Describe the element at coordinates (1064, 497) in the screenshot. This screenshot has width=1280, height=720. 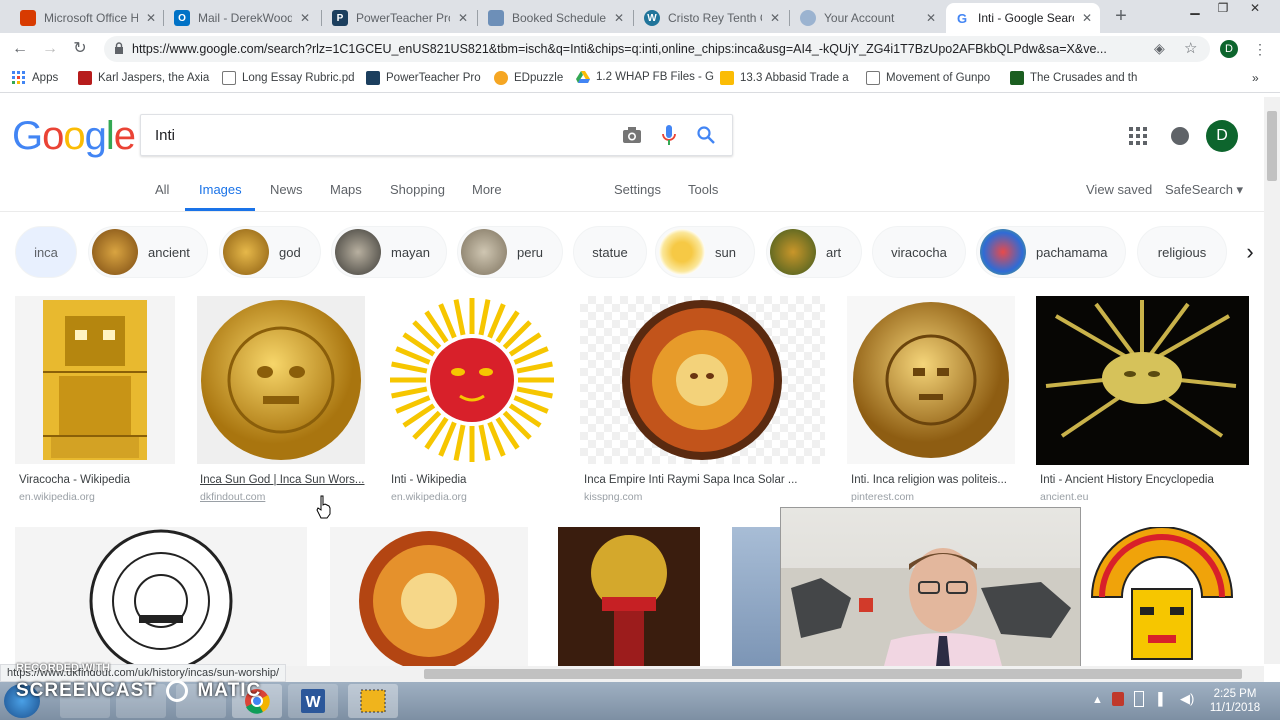
I see `result-domain: ancient.eu` at that location.